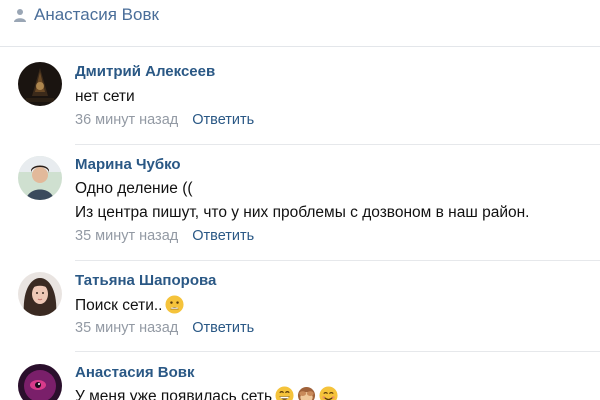  Describe the element at coordinates (284, 393) in the screenshot. I see `grinning-face-emoji` at that location.